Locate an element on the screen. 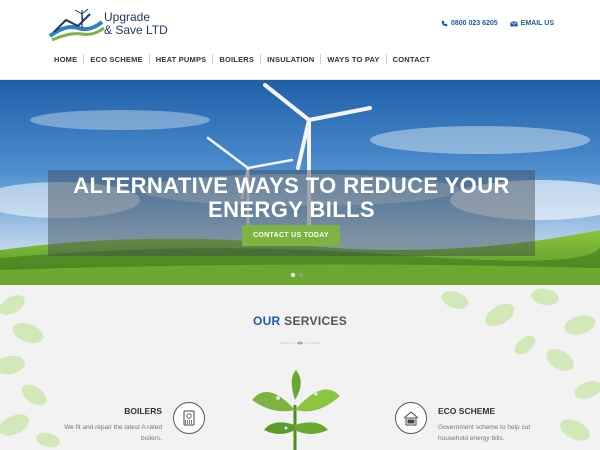 The height and width of the screenshot is (450, 600). service-icon-boilers is located at coordinates (189, 418).